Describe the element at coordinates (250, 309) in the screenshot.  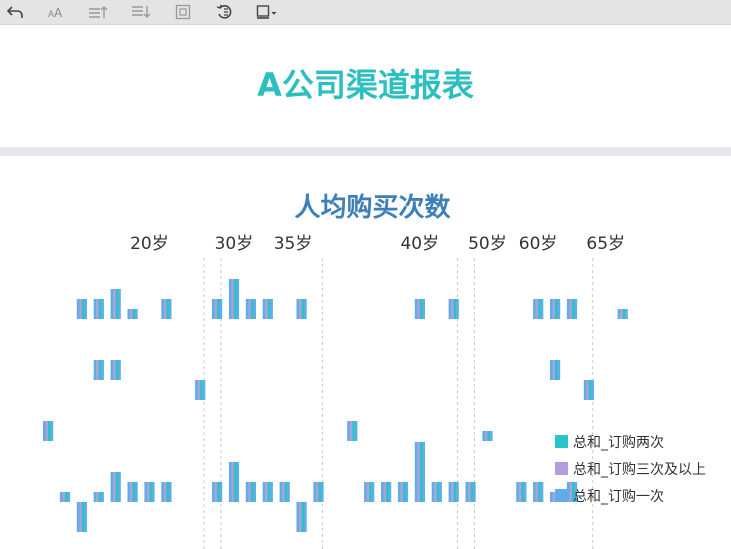
I see `bar-b0-c12` at that location.